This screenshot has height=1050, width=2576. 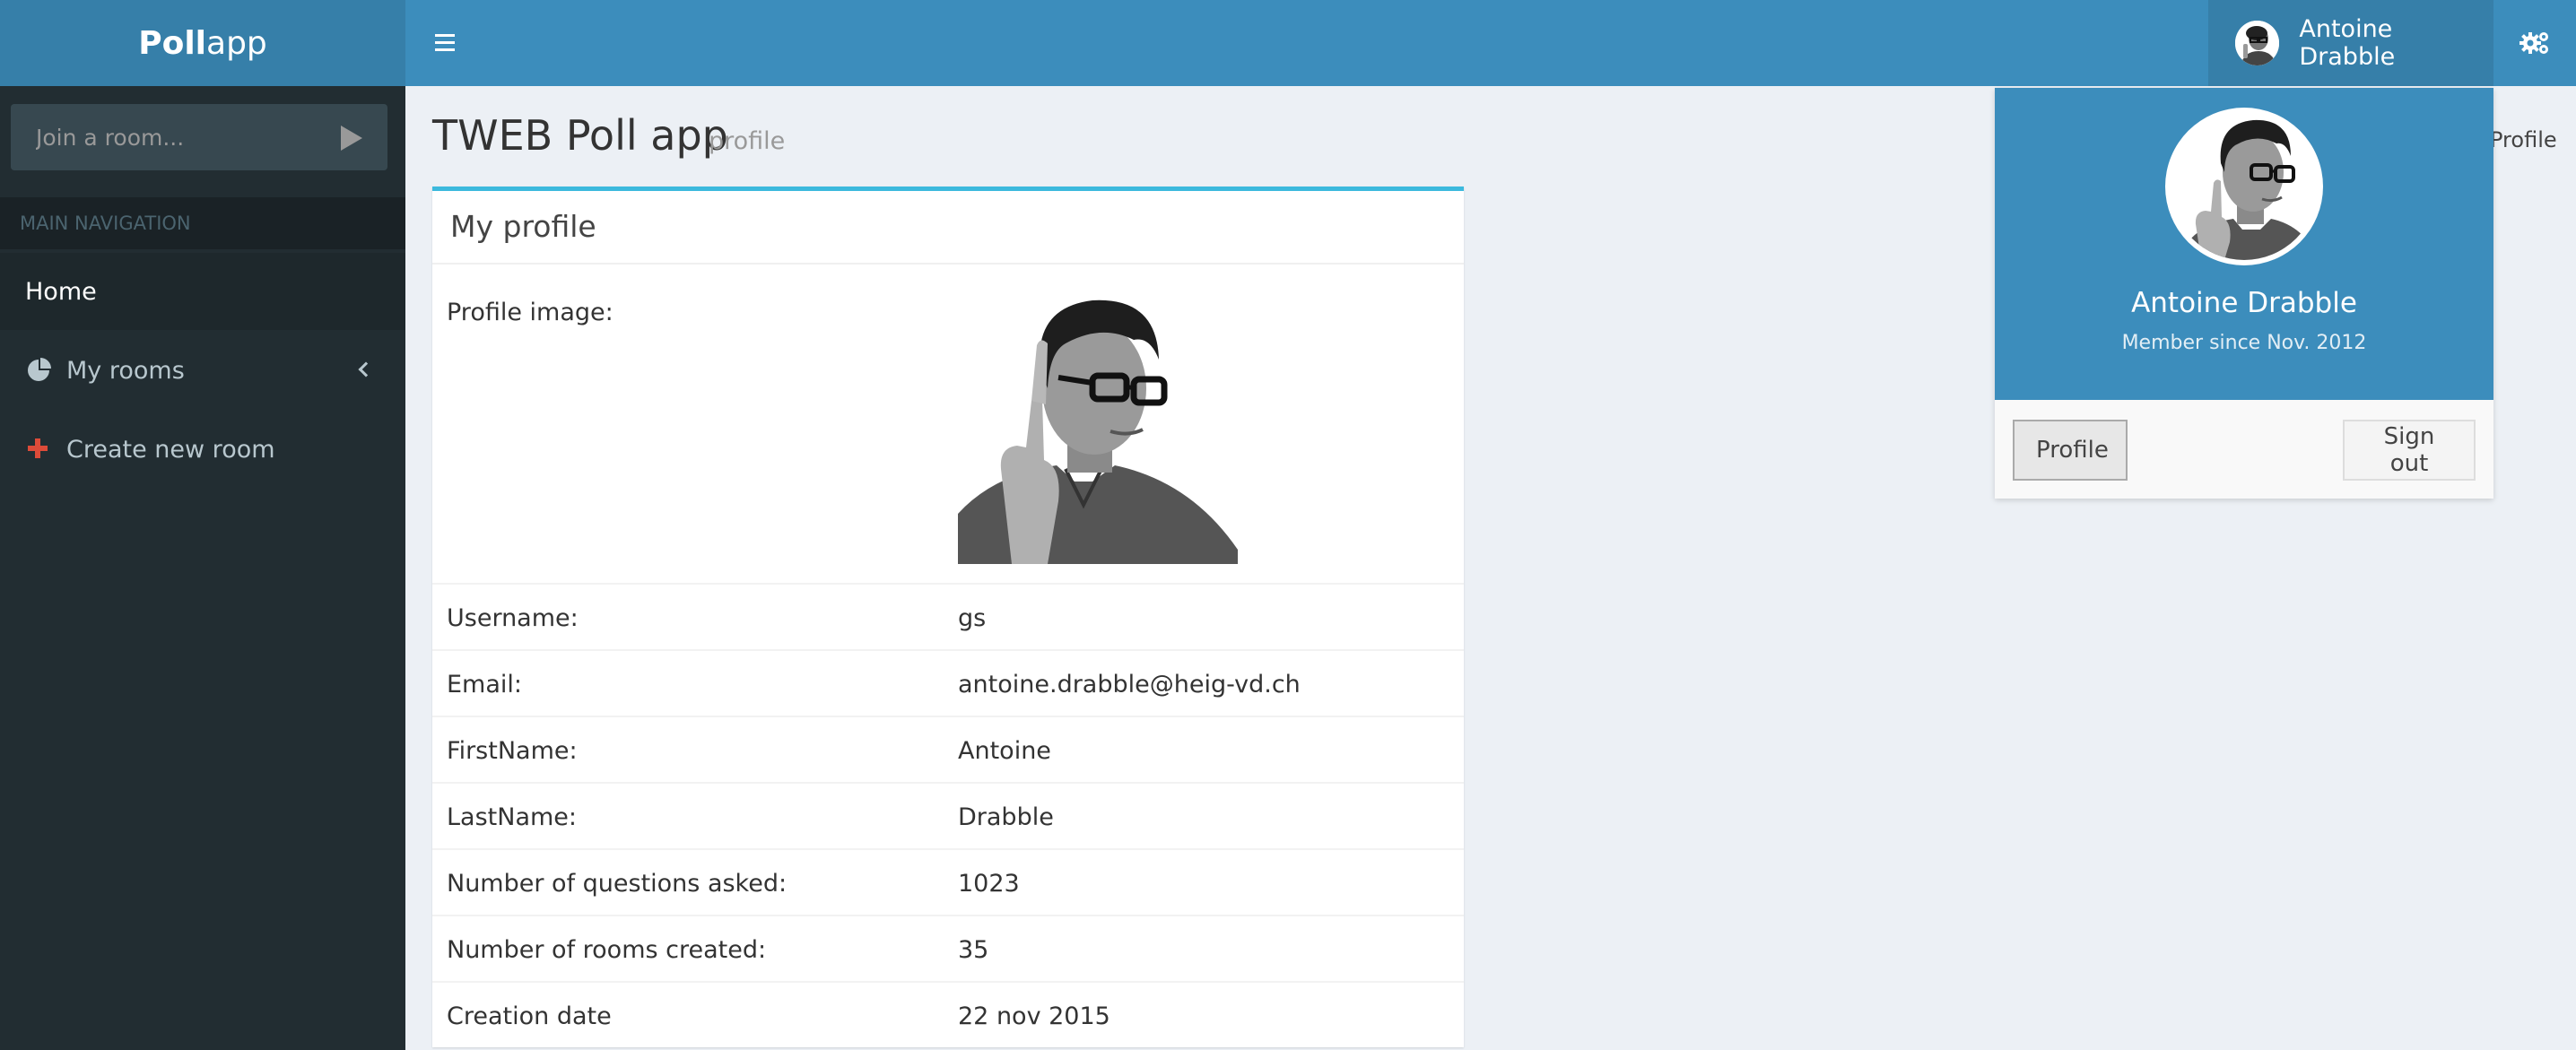 What do you see at coordinates (989, 884) in the screenshot?
I see `row-value: 1023` at bounding box center [989, 884].